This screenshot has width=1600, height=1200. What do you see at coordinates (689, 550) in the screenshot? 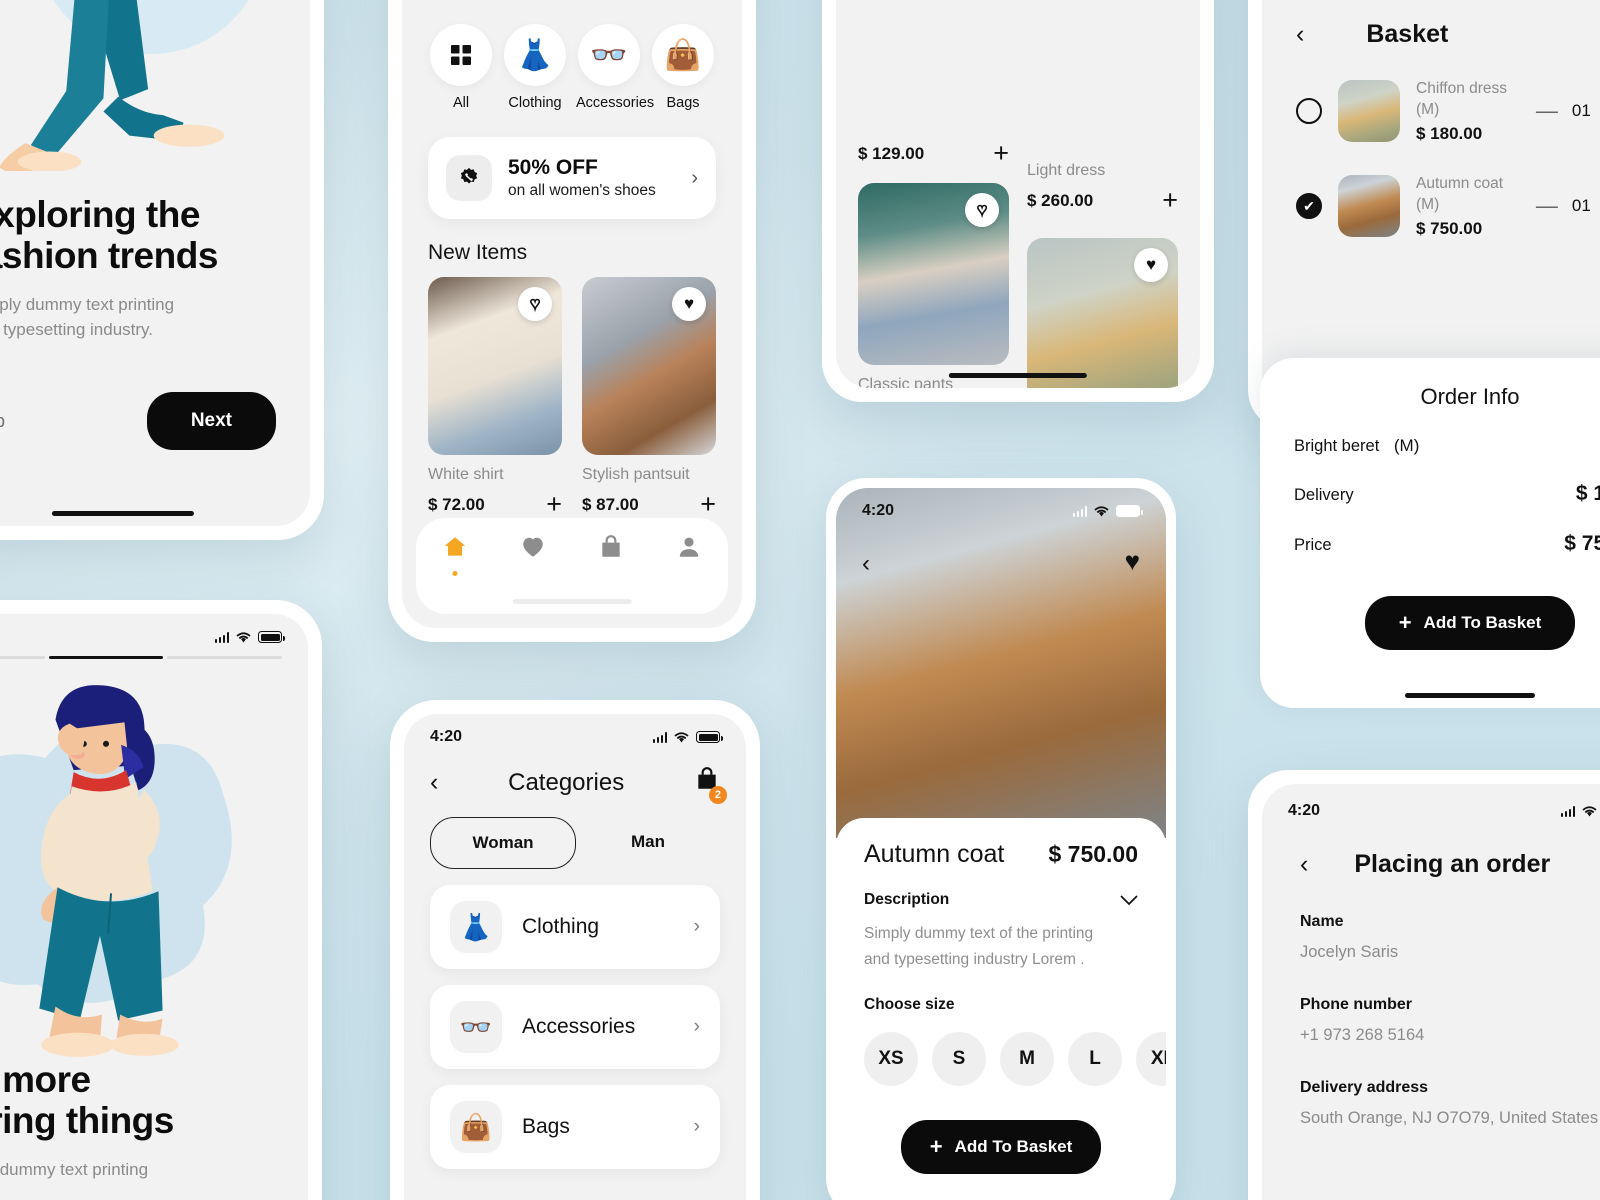
I see `tab-profile` at bounding box center [689, 550].